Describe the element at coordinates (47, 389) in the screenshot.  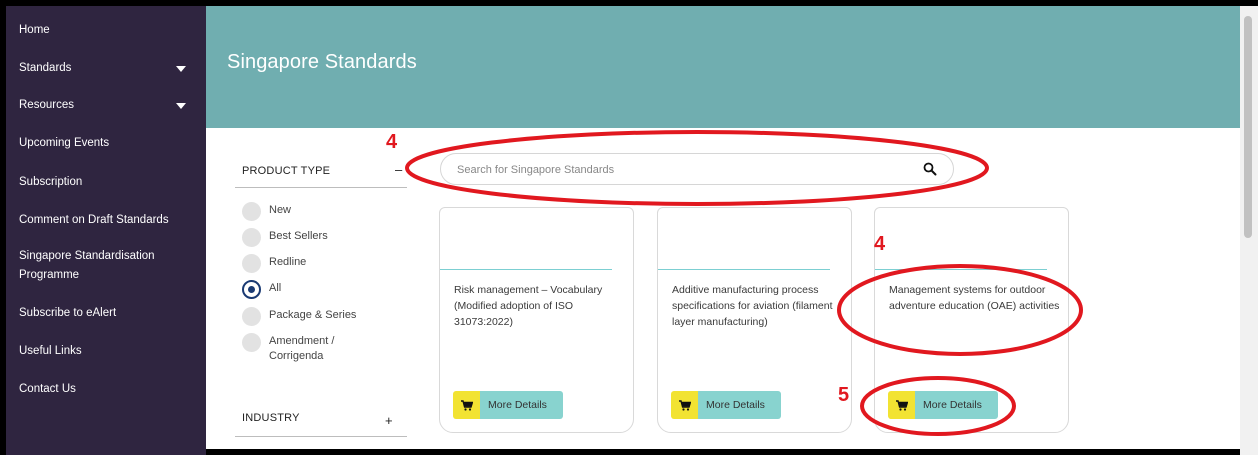
I see `sidebar-item-label: Contact Us` at that location.